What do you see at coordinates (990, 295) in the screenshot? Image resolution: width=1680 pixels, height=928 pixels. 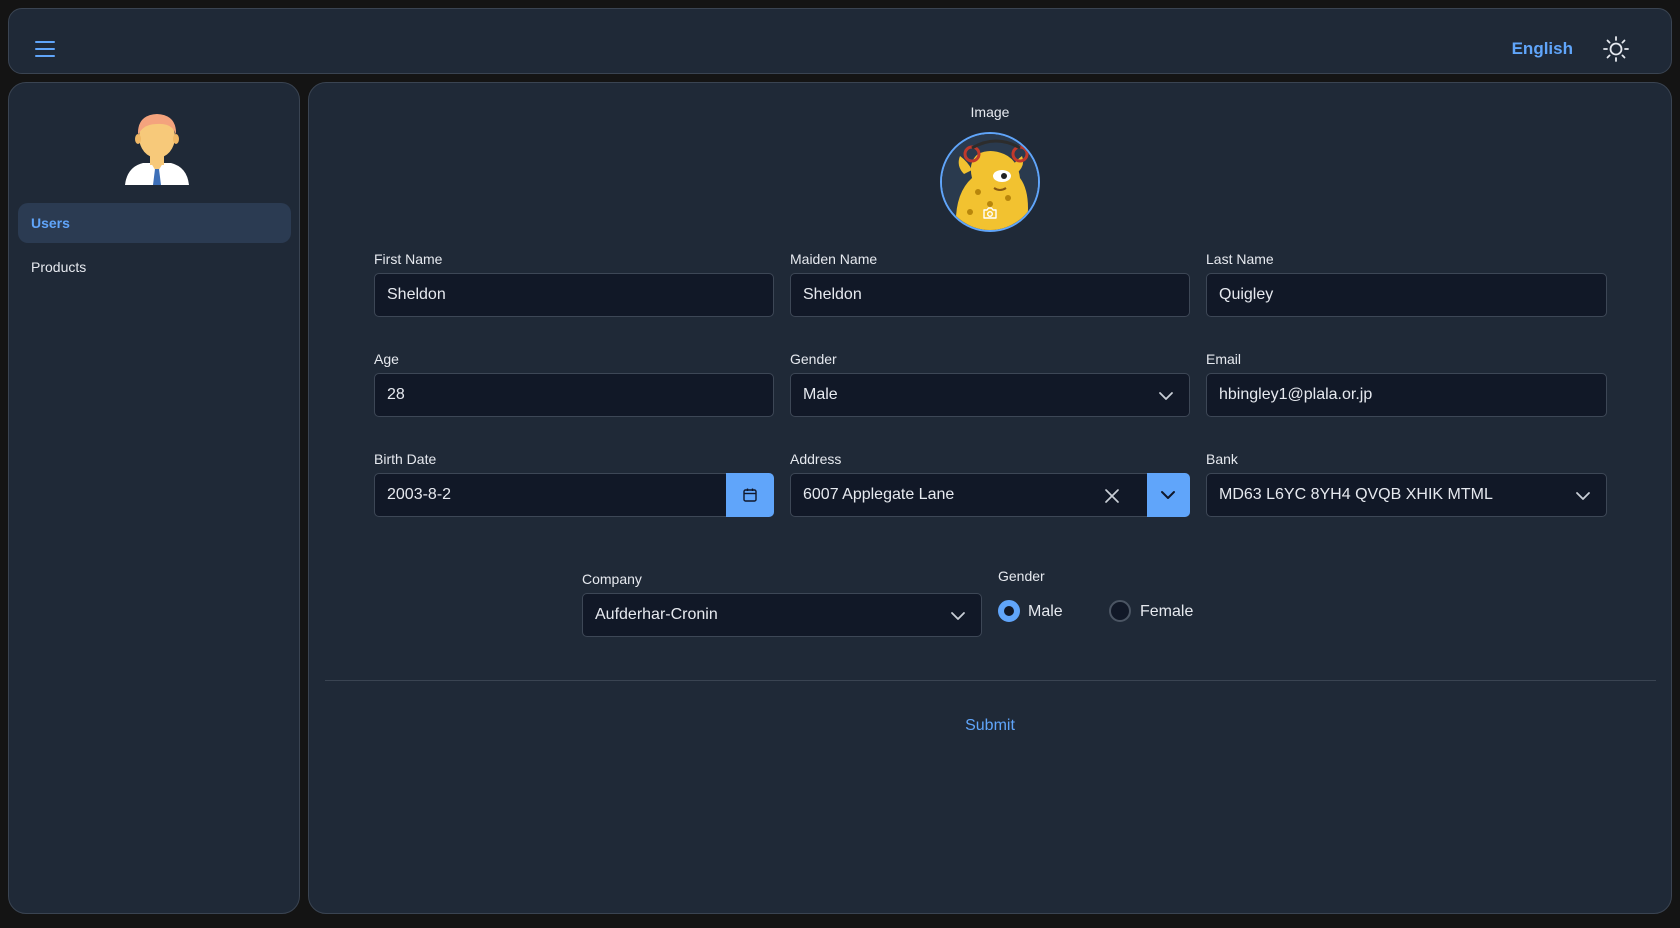 I see `maiden-name-field: Sheldon` at bounding box center [990, 295].